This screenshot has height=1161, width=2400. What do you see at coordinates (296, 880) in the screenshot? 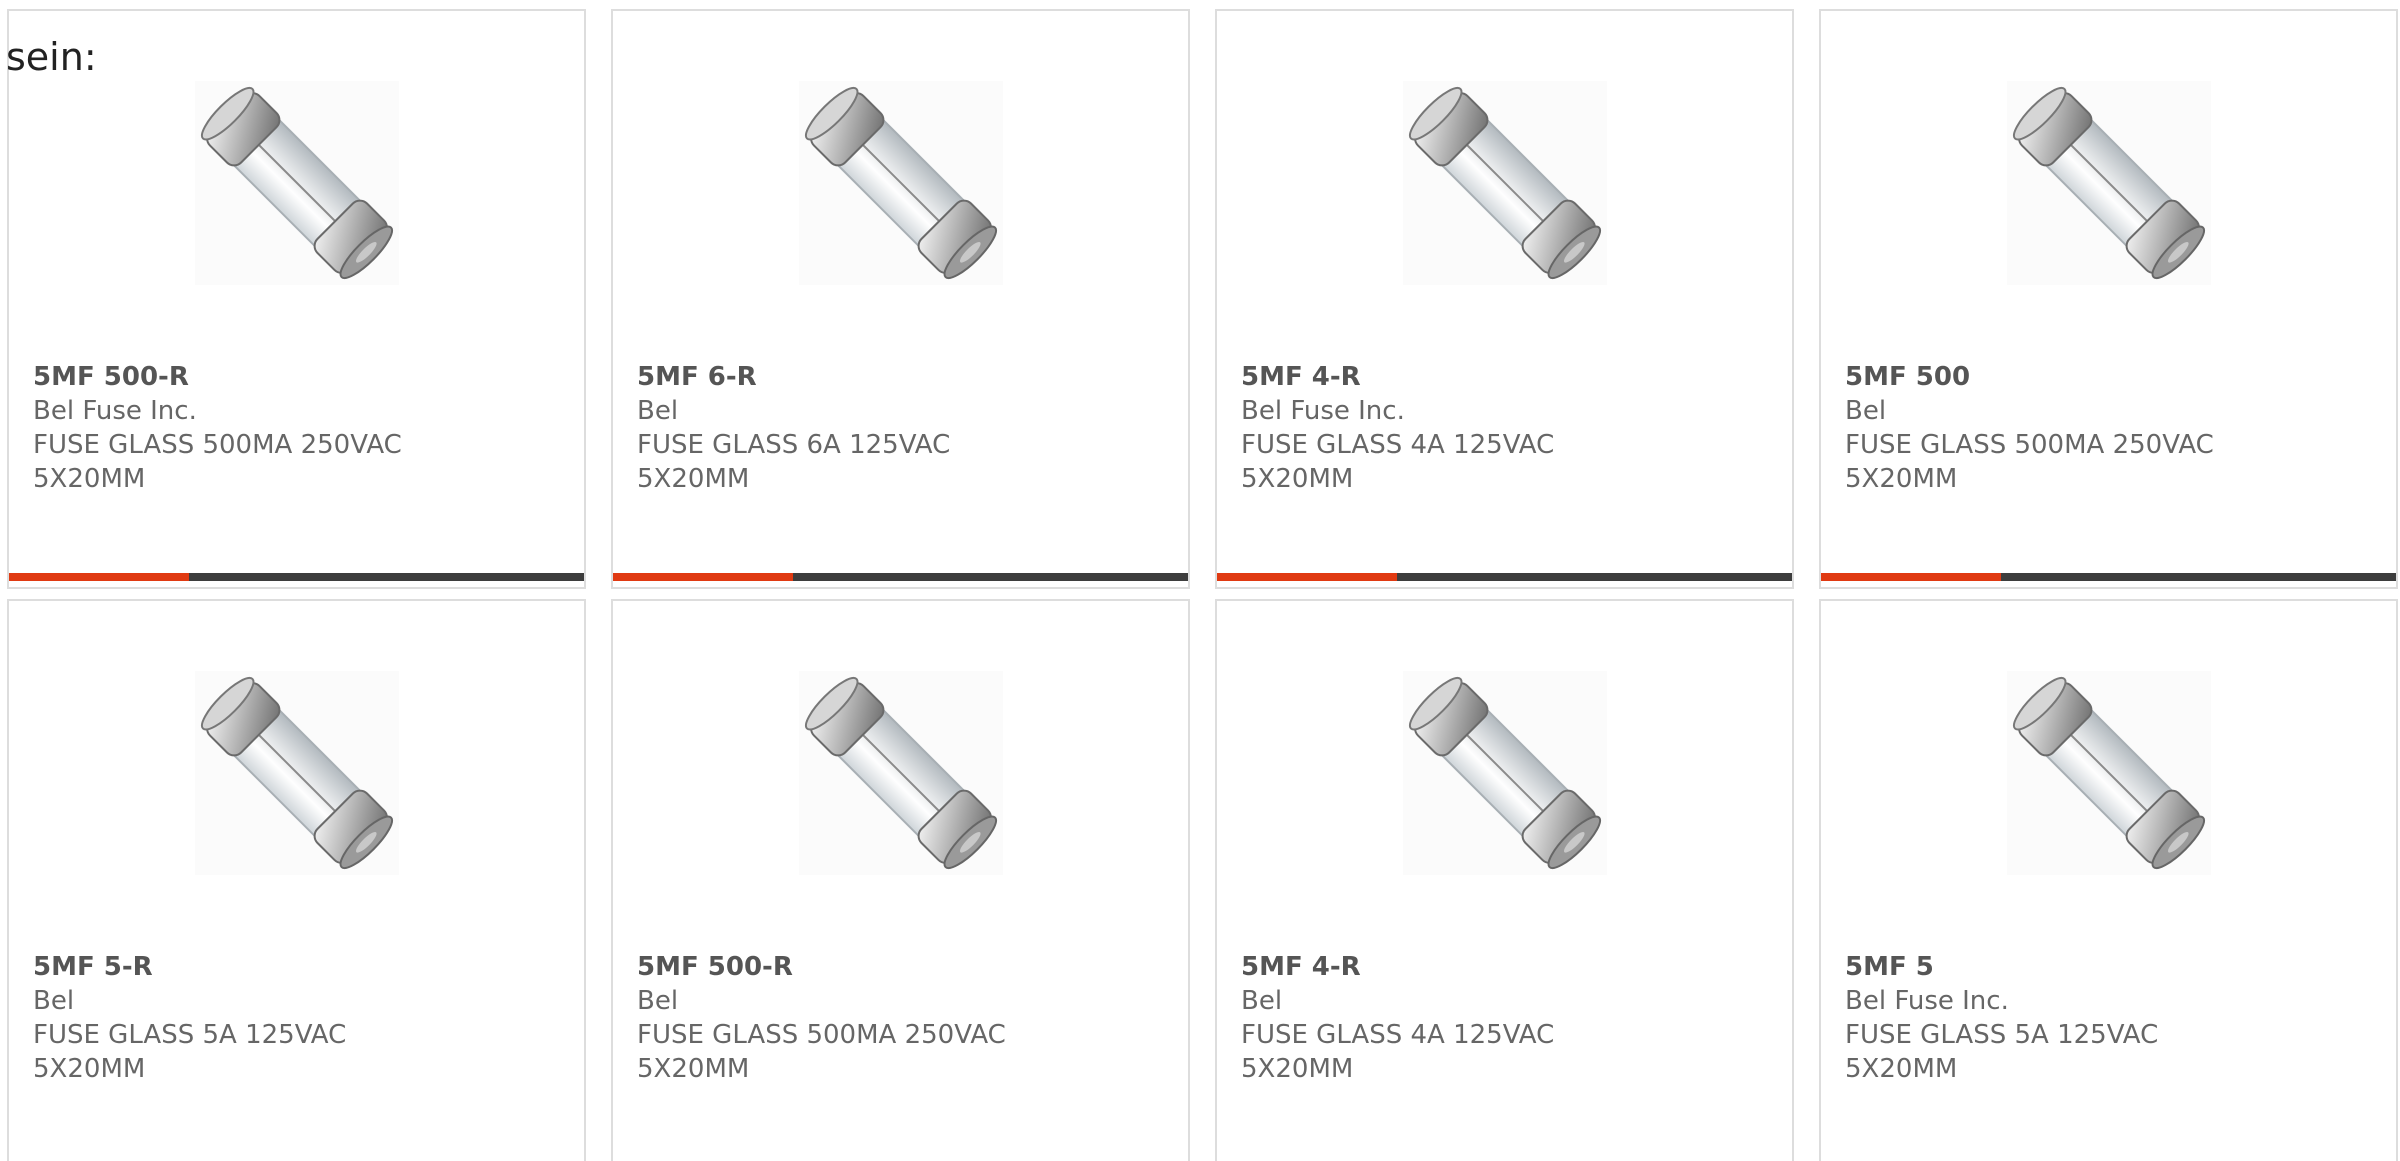
I see `product-card: 5MF 5-R Bel FUSE GLASS 5A 125VAC 5X20MM` at bounding box center [296, 880].